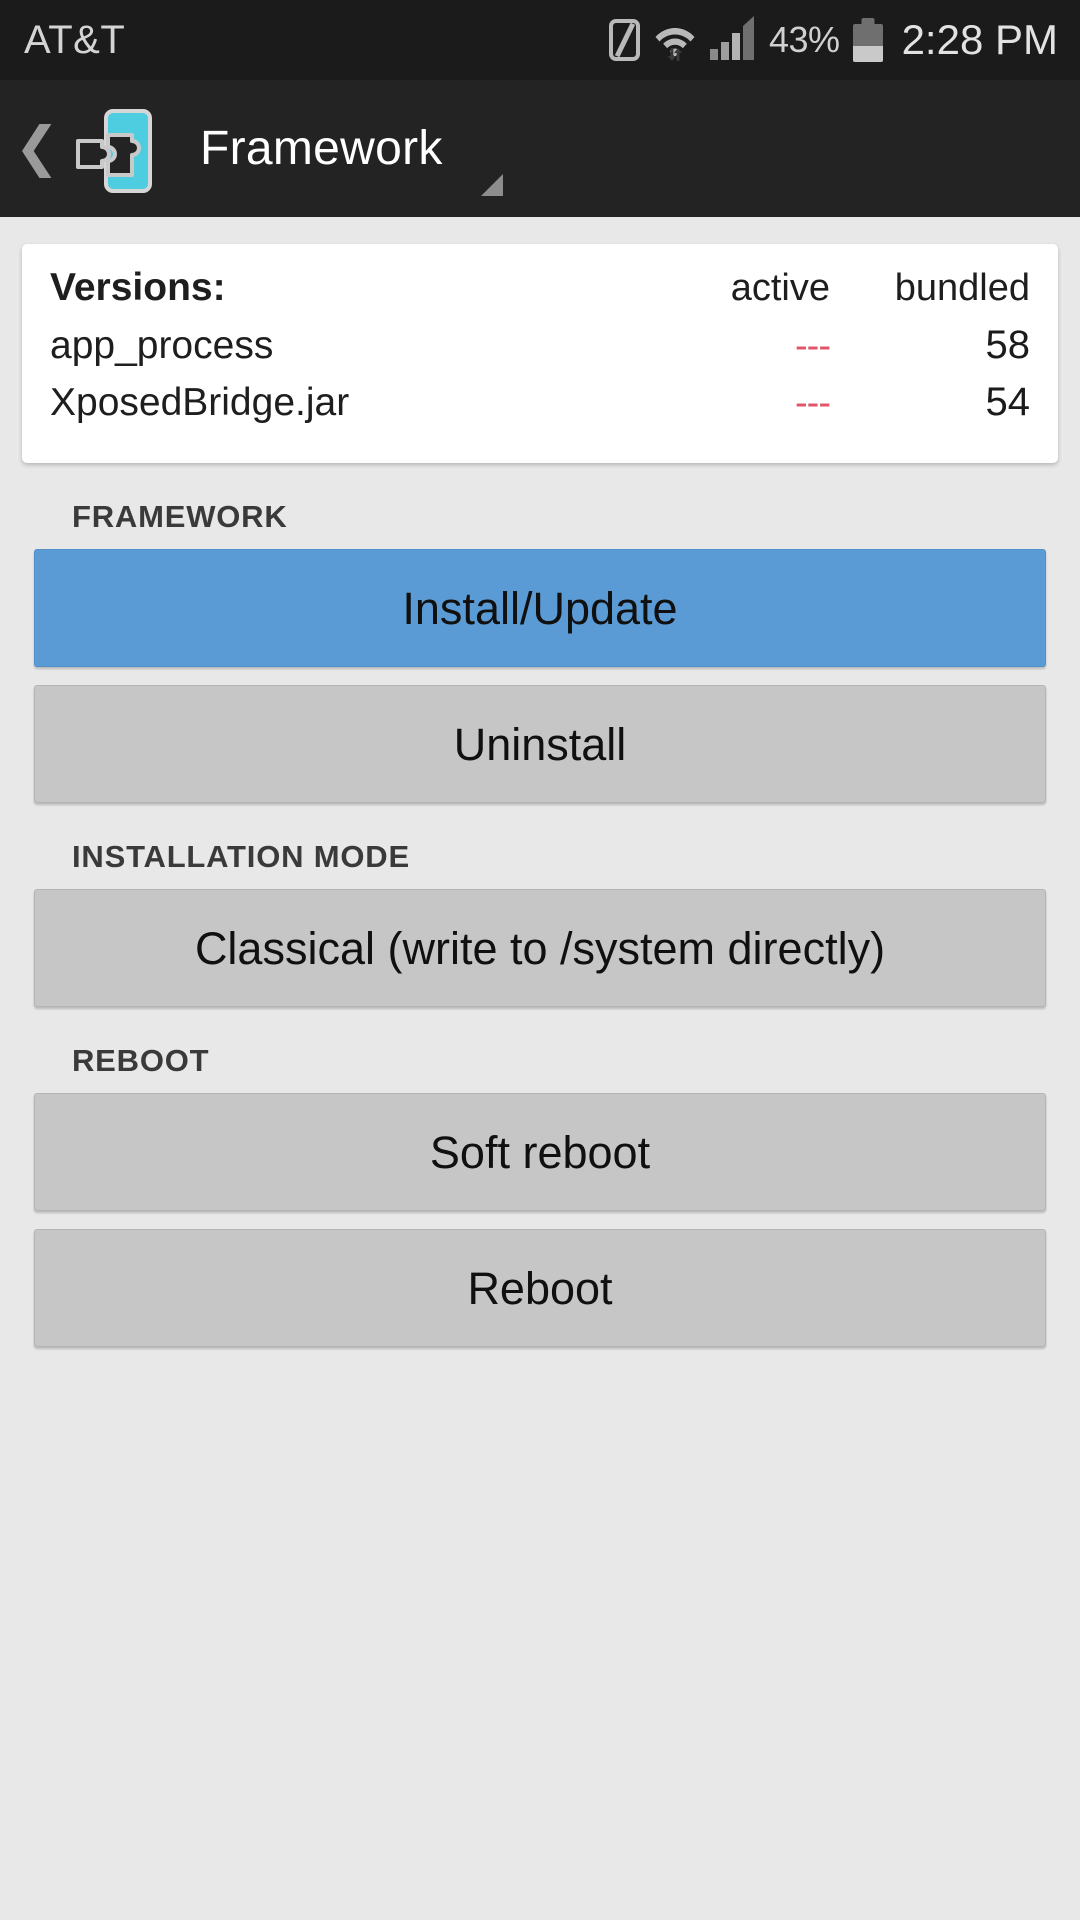 Image resolution: width=1080 pixels, height=1920 pixels. Describe the element at coordinates (540, 294) in the screenshot. I see `versions-header-row: Versions: active bundled` at that location.